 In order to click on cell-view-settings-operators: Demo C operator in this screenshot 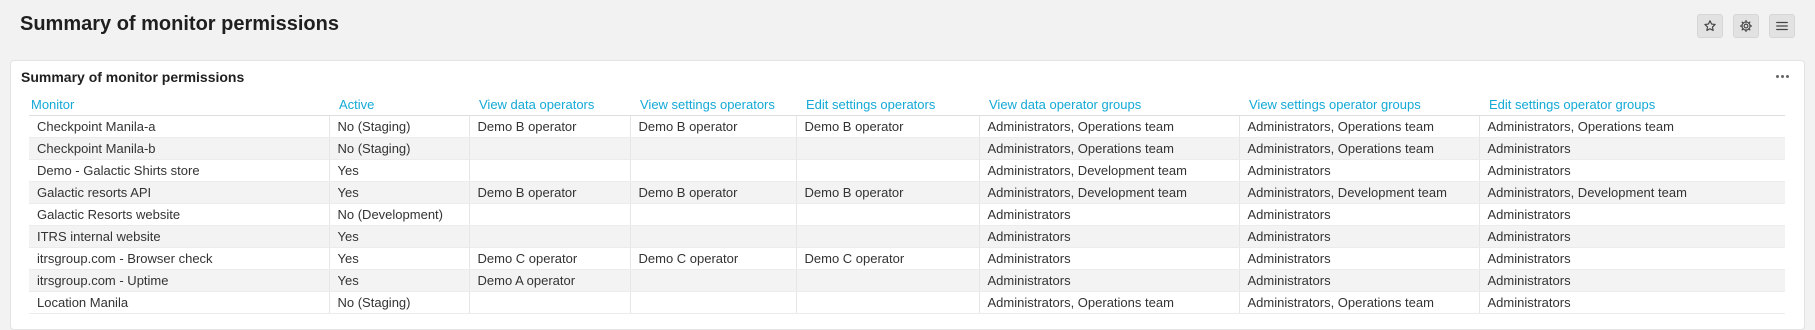, I will do `click(713, 258)`.